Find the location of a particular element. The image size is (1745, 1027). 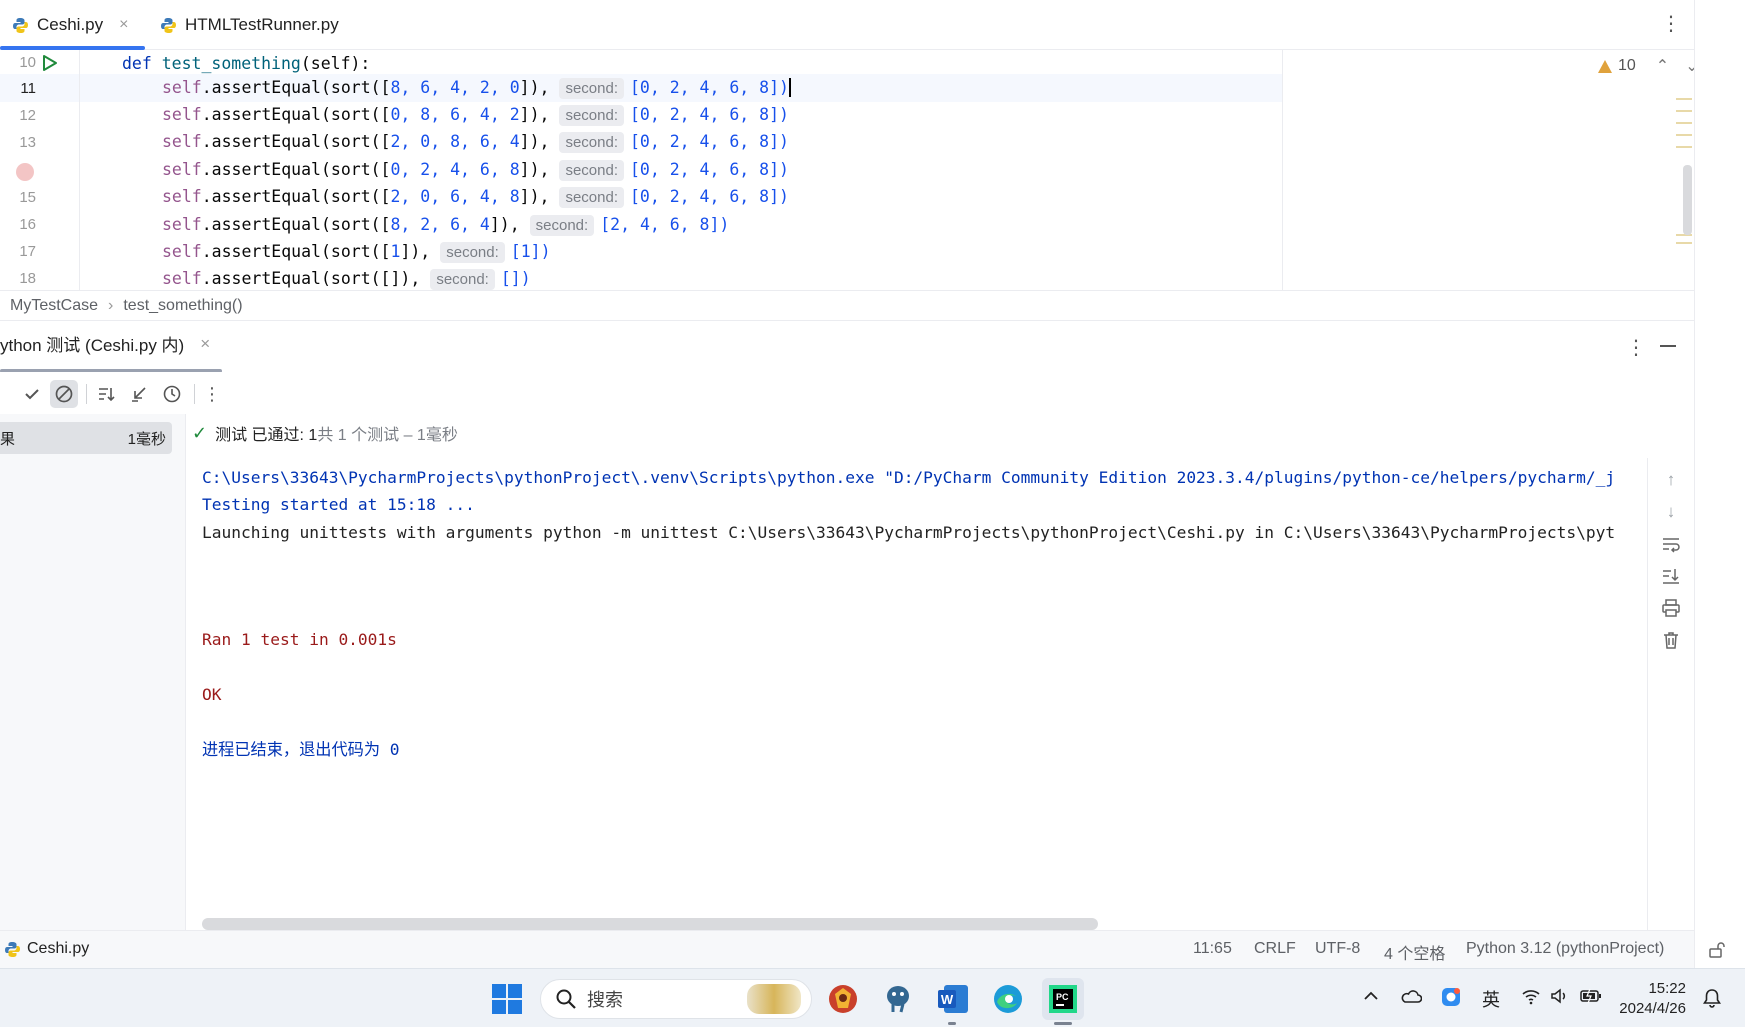

tab-htmltestrunner-py: HTMLTestRunner.py is located at coordinates (249, 25).